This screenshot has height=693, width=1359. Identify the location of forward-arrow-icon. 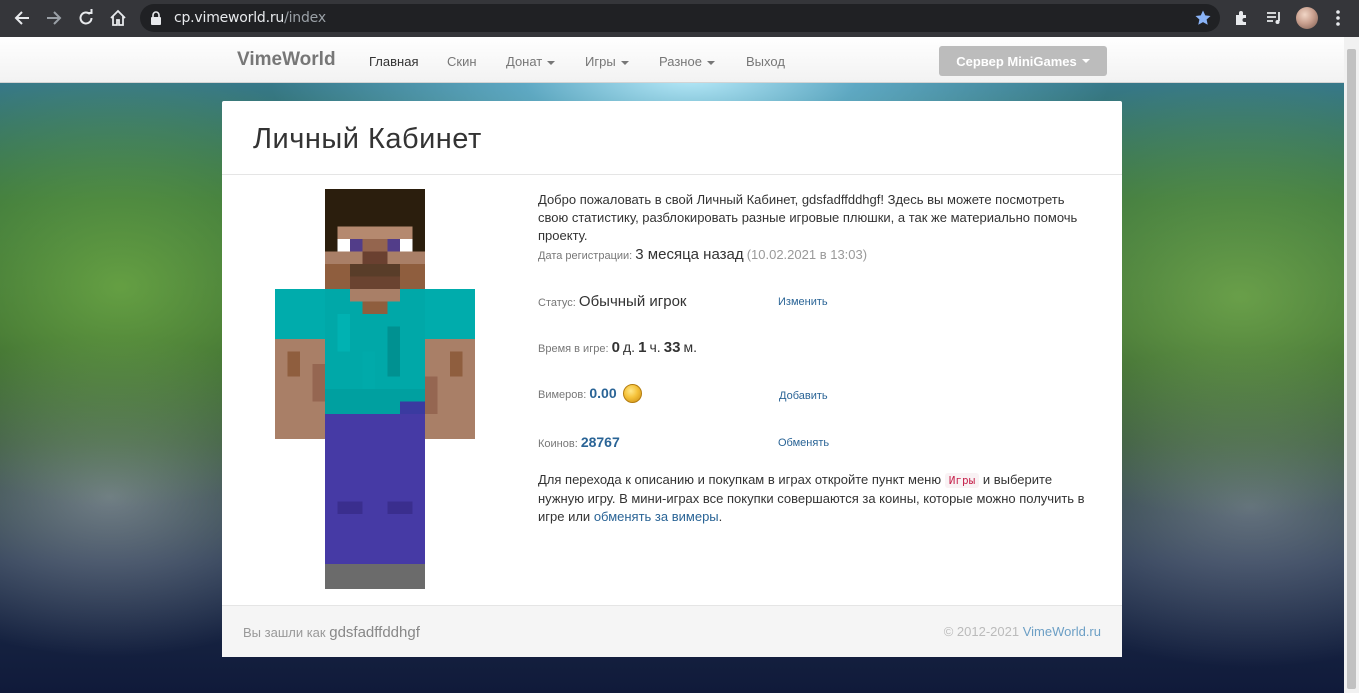
(54, 18).